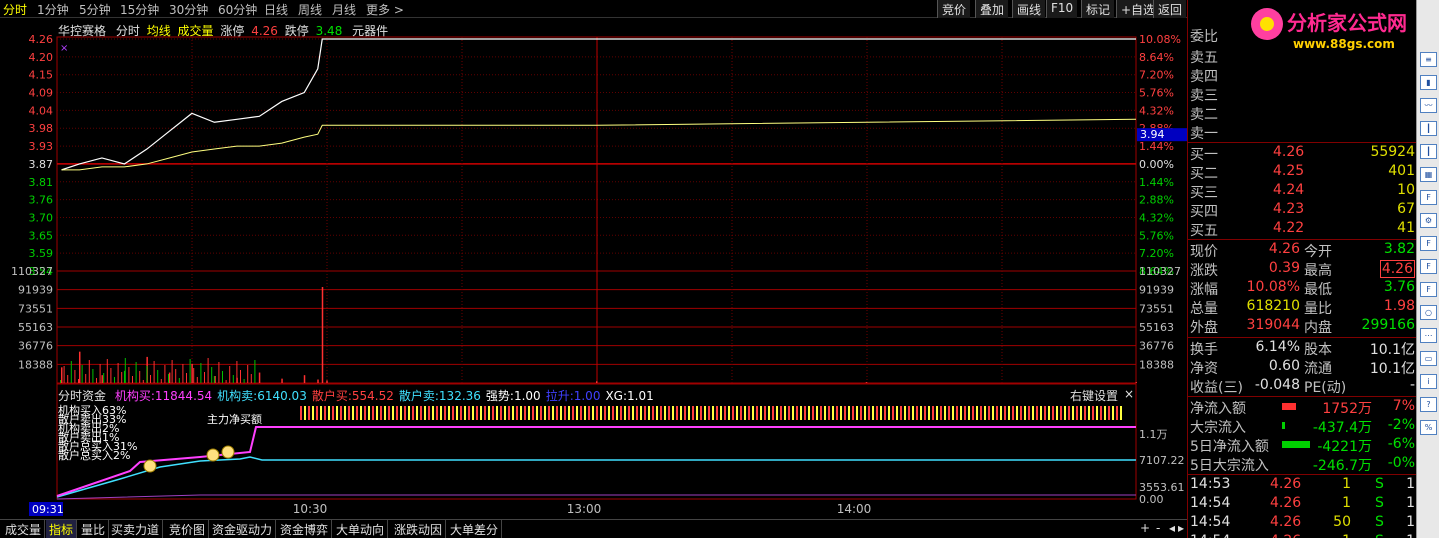 The width and height of the screenshot is (1439, 538). I want to click on candle-icon-2: ┃, so click(1428, 151).